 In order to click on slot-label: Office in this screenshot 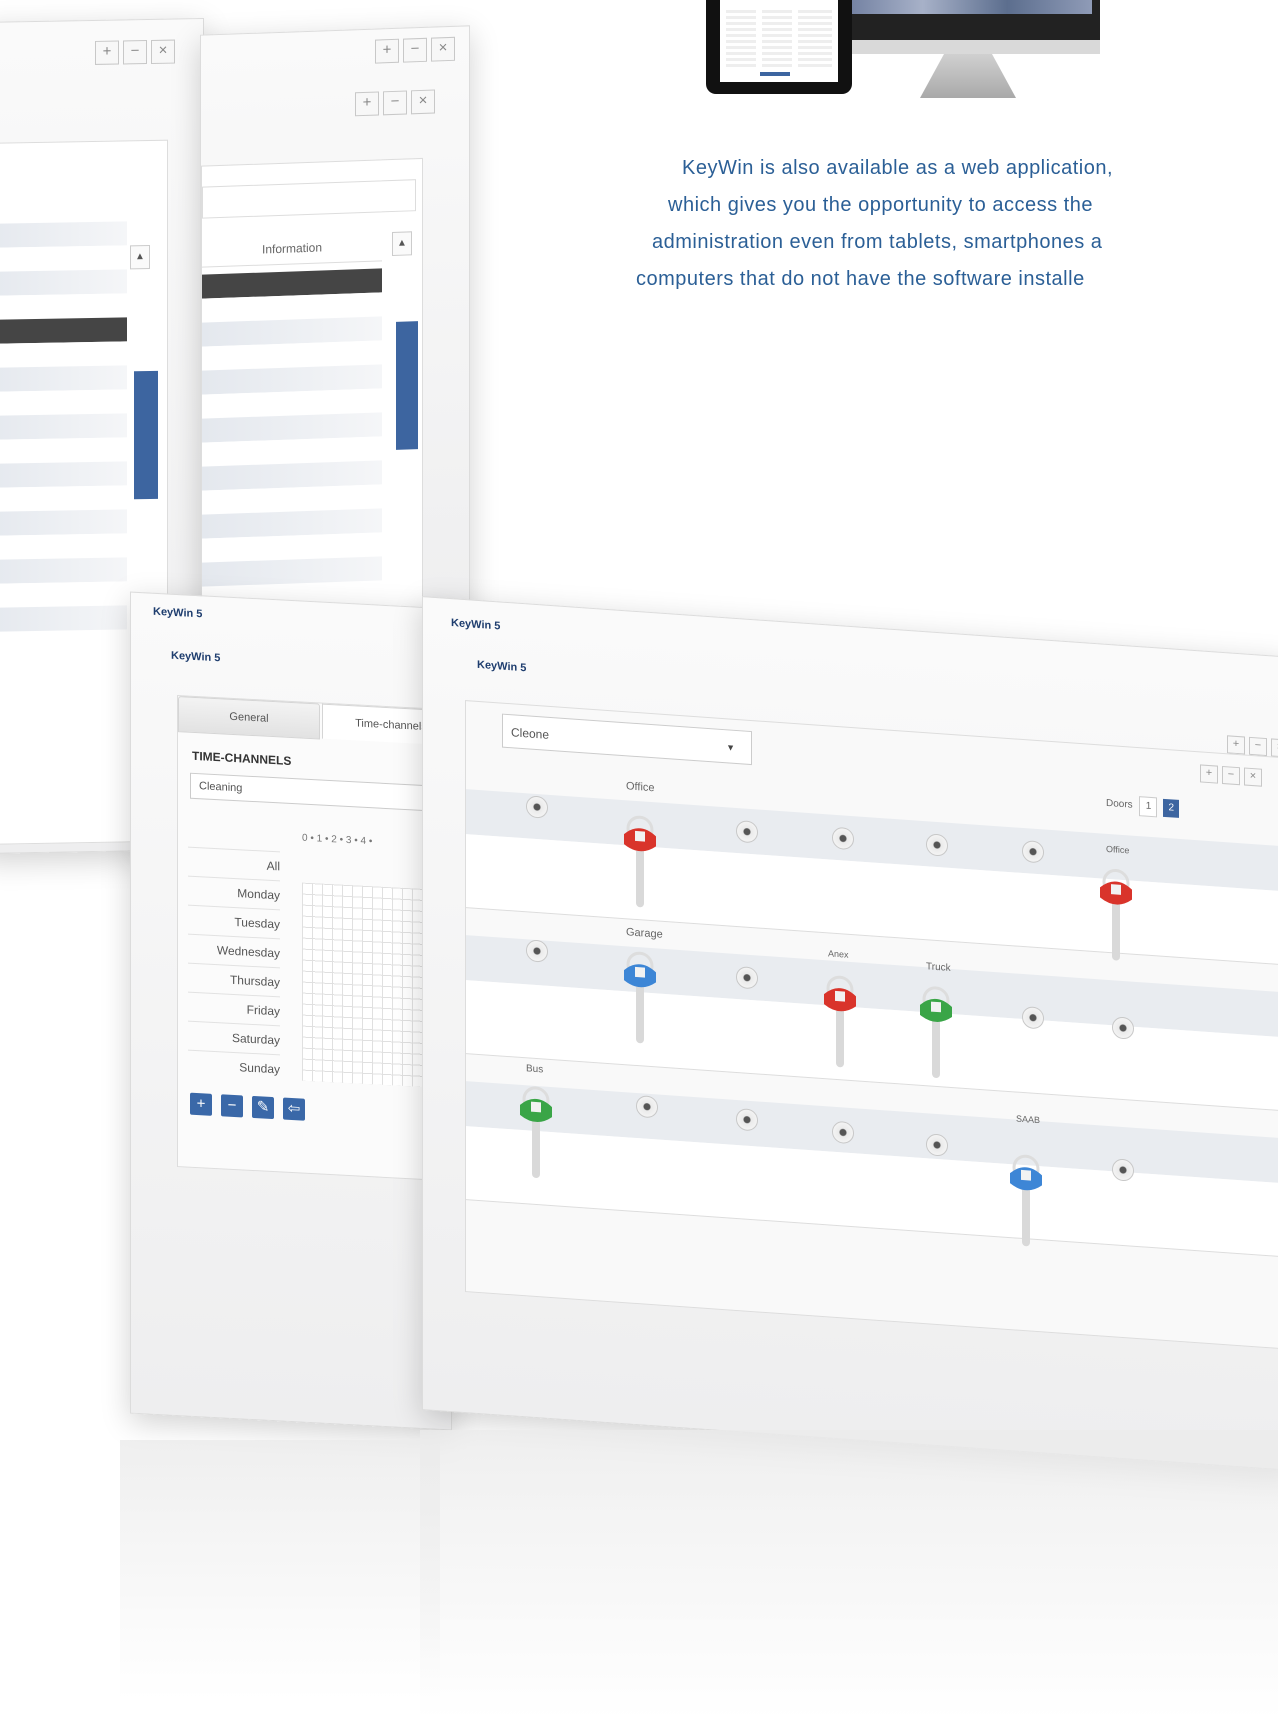, I will do `click(640, 787)`.